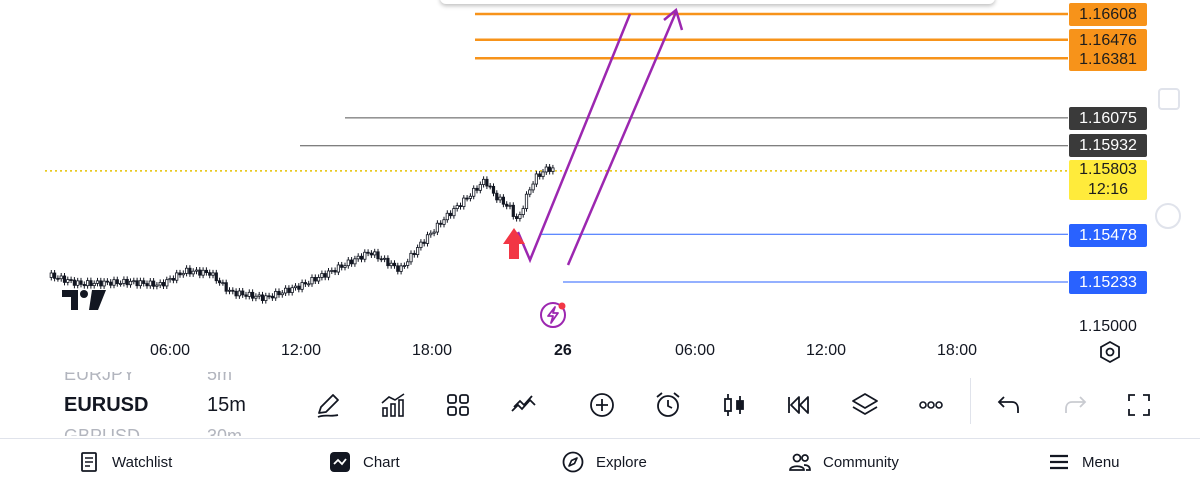 The height and width of the screenshot is (487, 1200). What do you see at coordinates (432, 350) in the screenshot?
I see `time-label: 18:00` at bounding box center [432, 350].